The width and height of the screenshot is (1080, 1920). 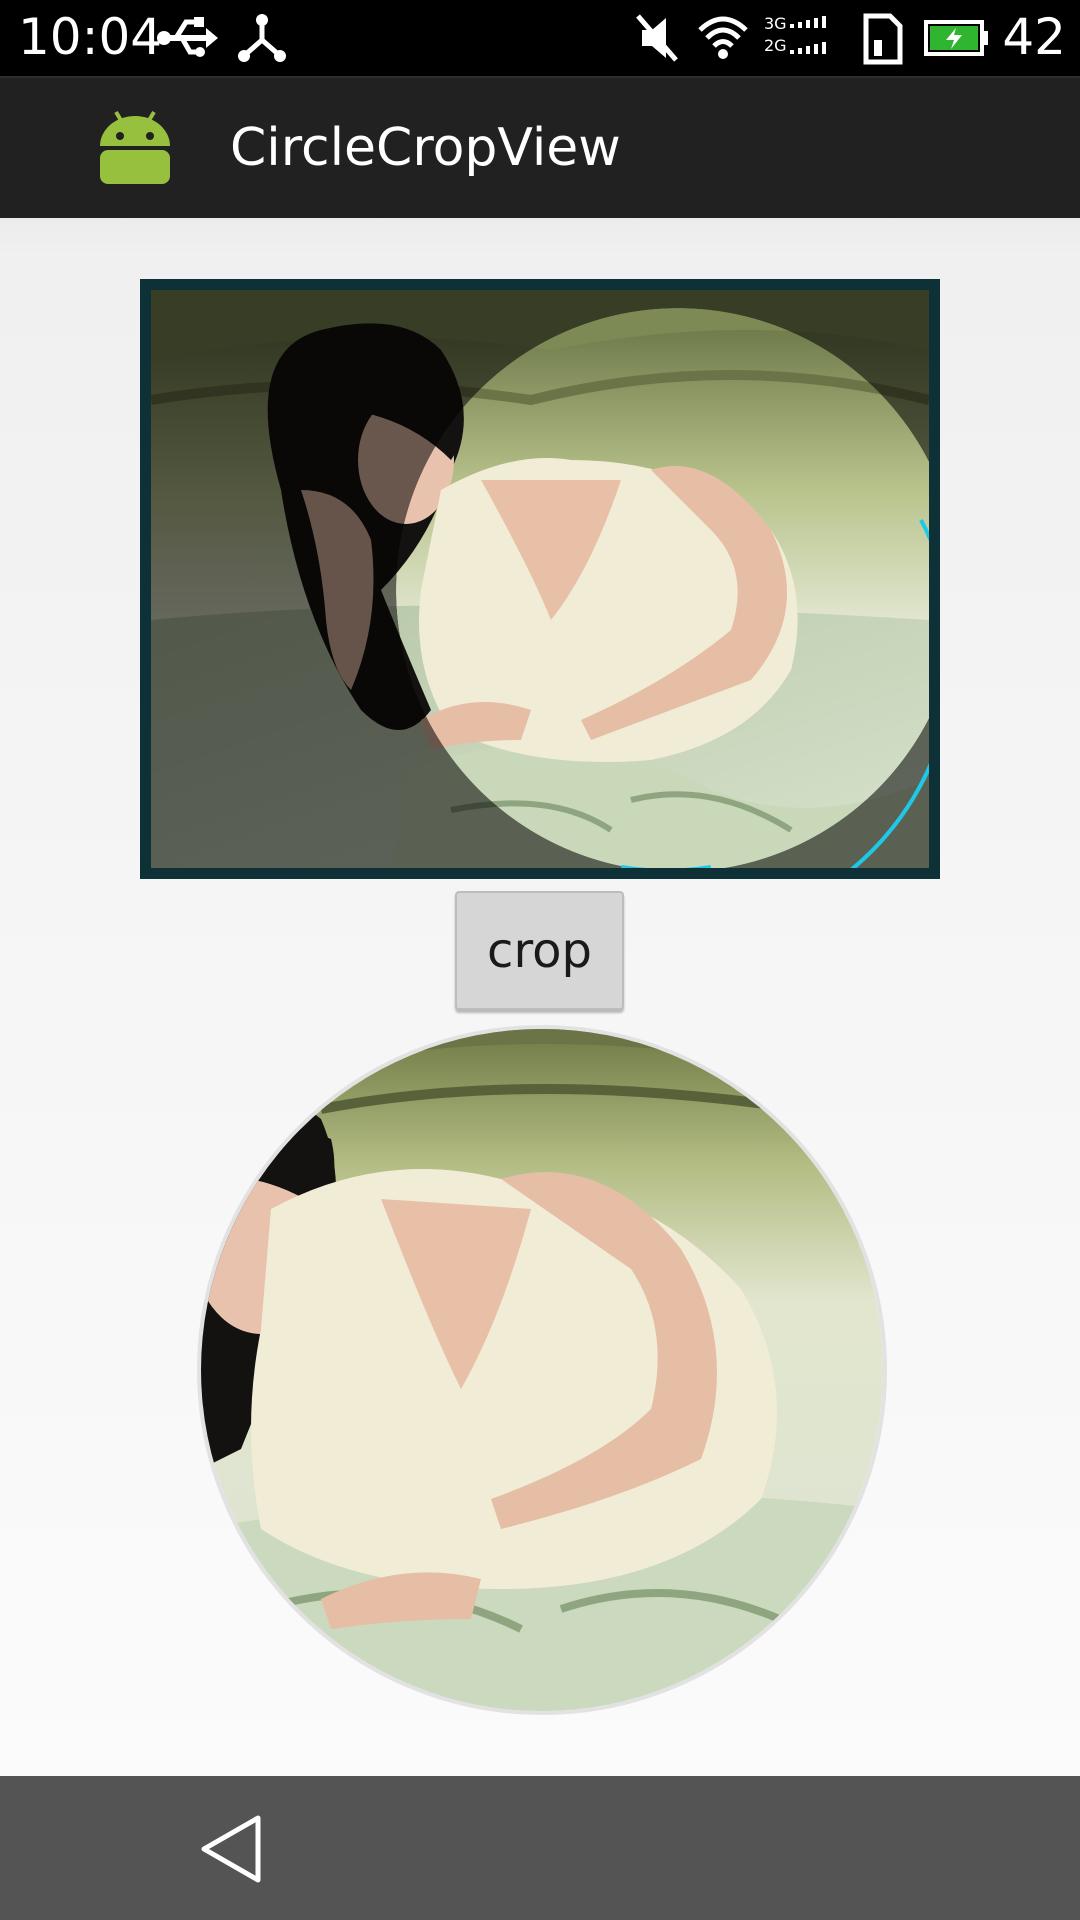 What do you see at coordinates (804, 37) in the screenshot?
I see `signal-3g-2g-icon: 3G 2G` at bounding box center [804, 37].